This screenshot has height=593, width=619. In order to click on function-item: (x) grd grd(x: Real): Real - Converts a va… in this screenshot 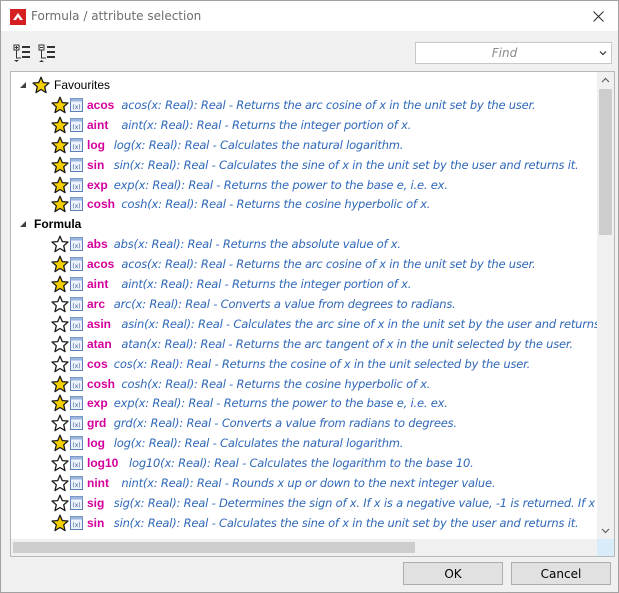, I will do `click(304, 423)`.